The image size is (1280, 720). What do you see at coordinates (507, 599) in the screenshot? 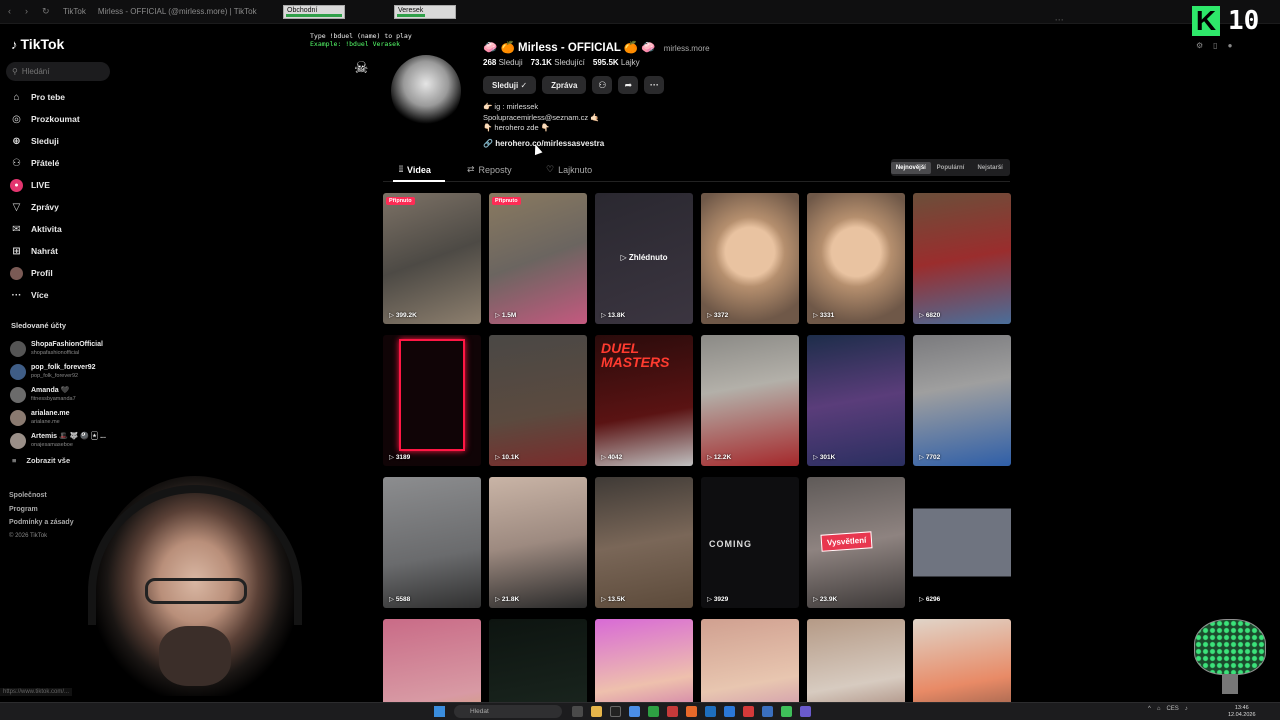
I see `view-count: ▷ 21.8K` at bounding box center [507, 599].